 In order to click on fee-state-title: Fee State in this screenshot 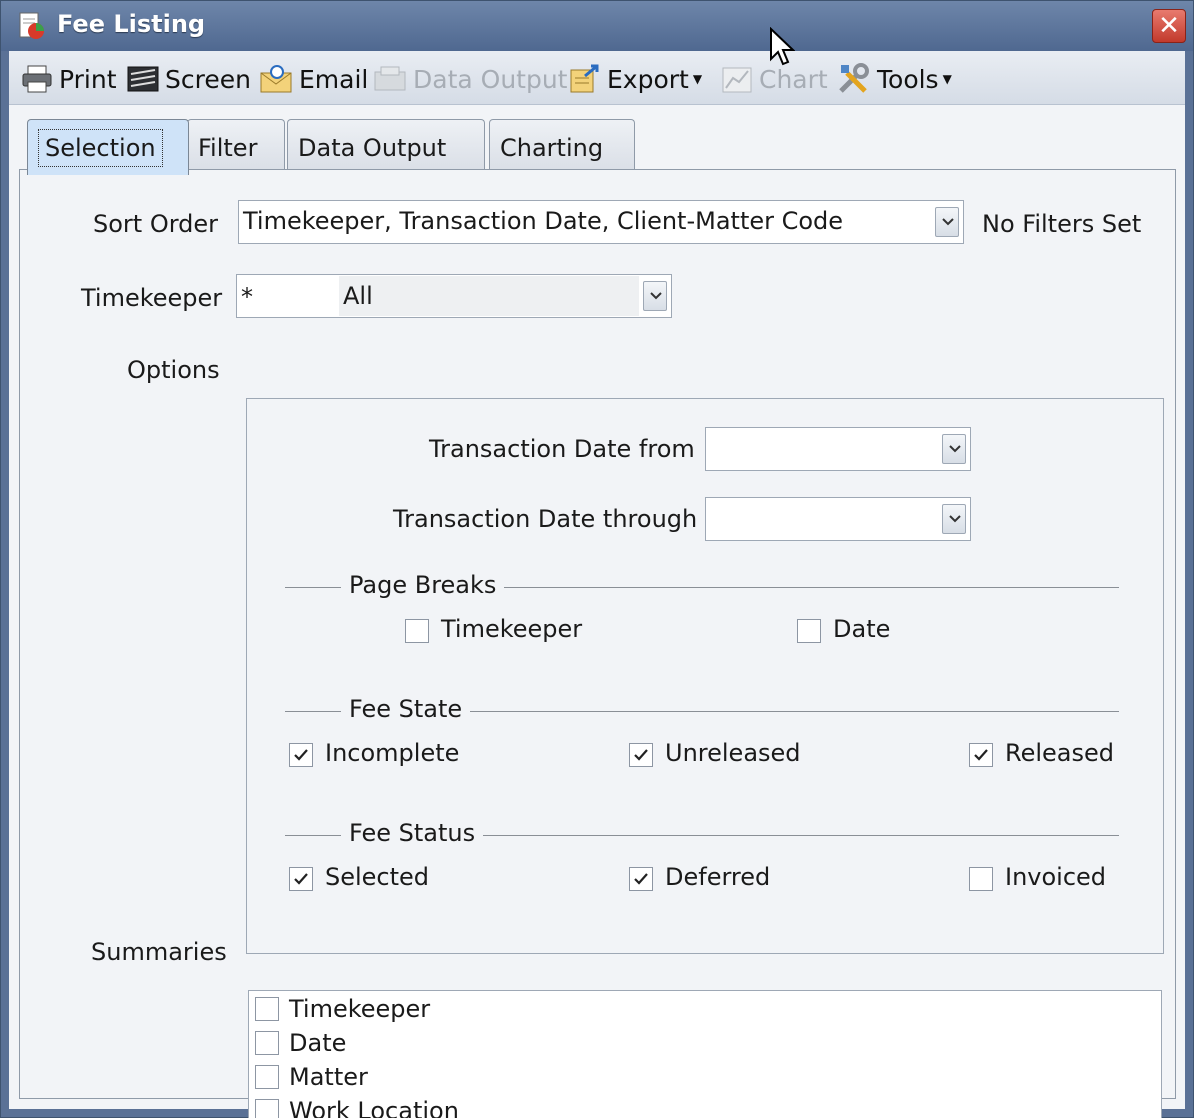, I will do `click(406, 709)`.